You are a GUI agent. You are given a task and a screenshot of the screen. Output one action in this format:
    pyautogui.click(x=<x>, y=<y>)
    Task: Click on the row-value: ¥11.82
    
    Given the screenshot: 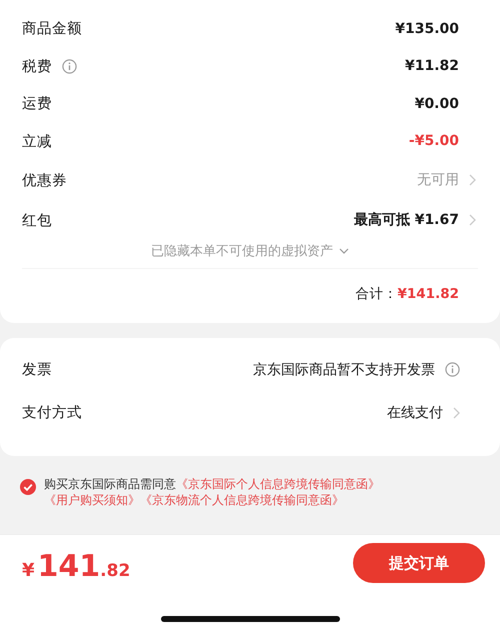 What is the action you would take?
    pyautogui.click(x=431, y=66)
    